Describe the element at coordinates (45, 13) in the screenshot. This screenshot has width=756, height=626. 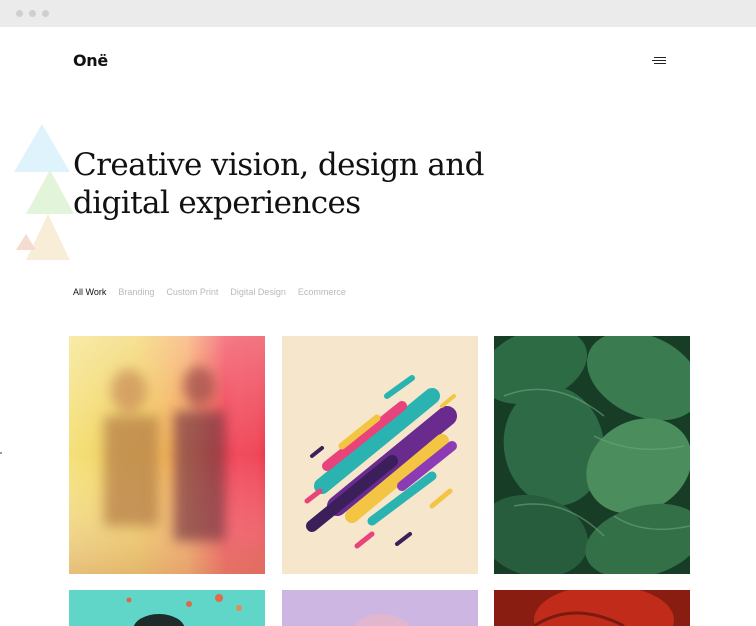
I see `window-maximize-dot` at that location.